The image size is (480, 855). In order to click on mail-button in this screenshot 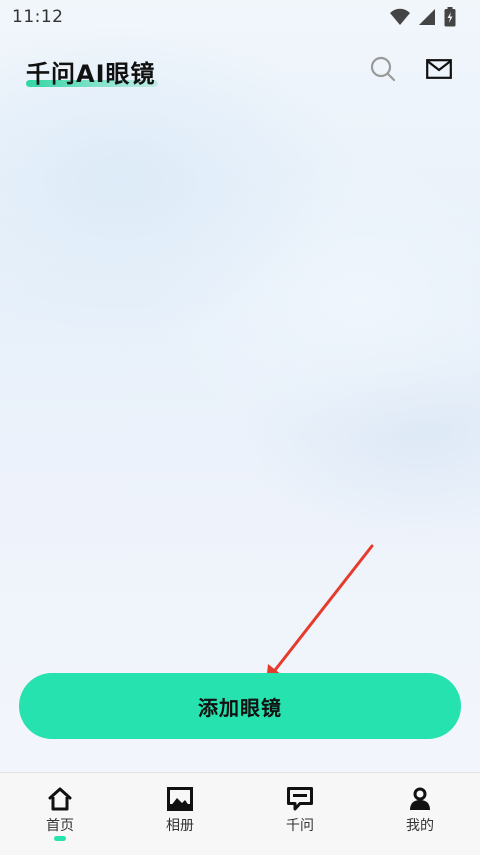, I will do `click(439, 69)`.